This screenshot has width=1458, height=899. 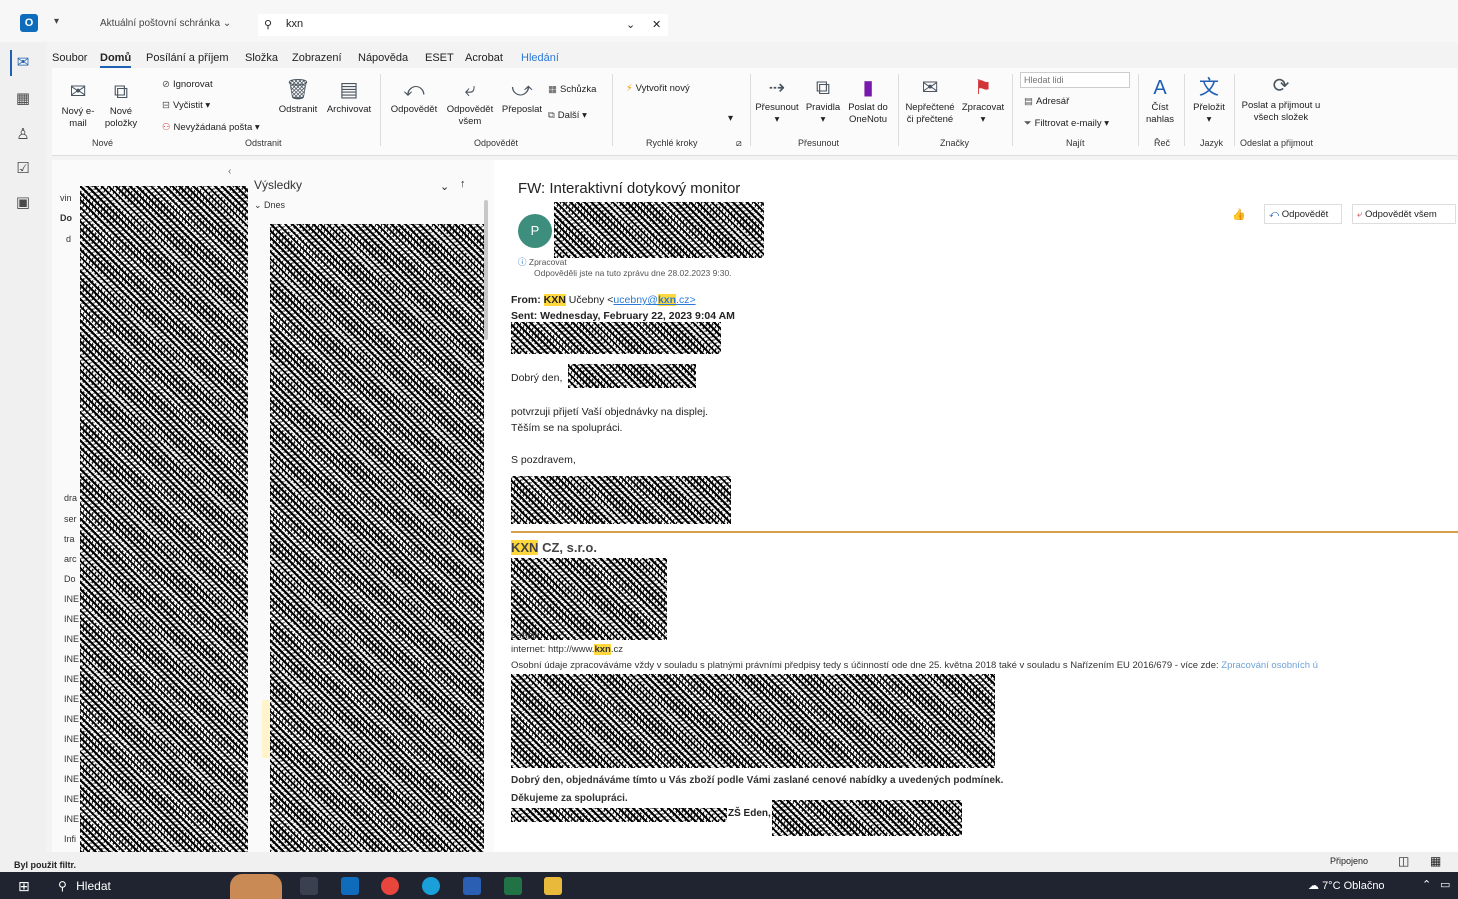 What do you see at coordinates (1046, 101) in the screenshot?
I see `address-book-button: ▤ Adresář` at bounding box center [1046, 101].